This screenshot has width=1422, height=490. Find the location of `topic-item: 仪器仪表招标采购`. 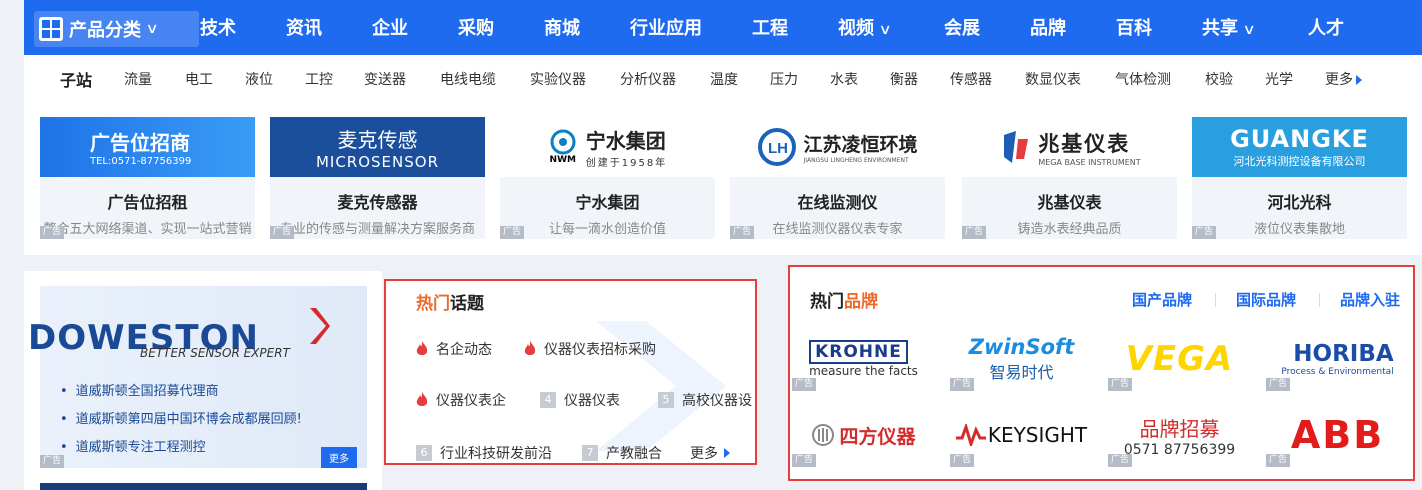

topic-item: 仪器仪表招标采购 is located at coordinates (590, 349).